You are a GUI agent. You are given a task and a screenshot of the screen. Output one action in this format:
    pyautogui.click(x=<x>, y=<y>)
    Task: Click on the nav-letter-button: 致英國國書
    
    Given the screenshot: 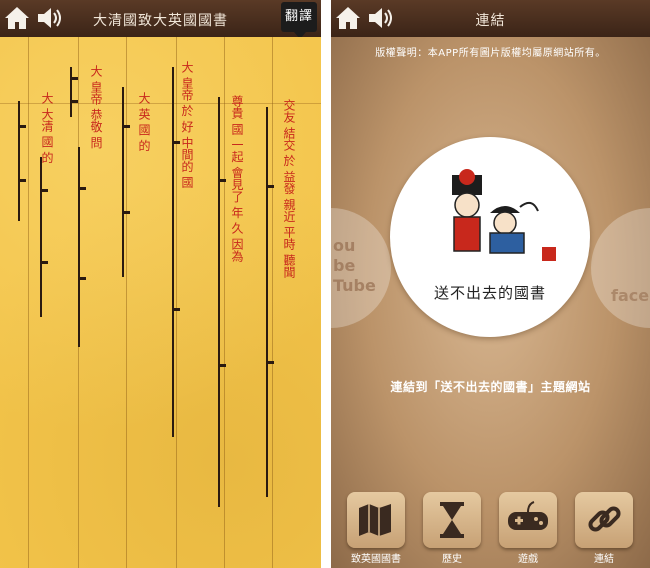 What is the action you would take?
    pyautogui.click(x=376, y=530)
    